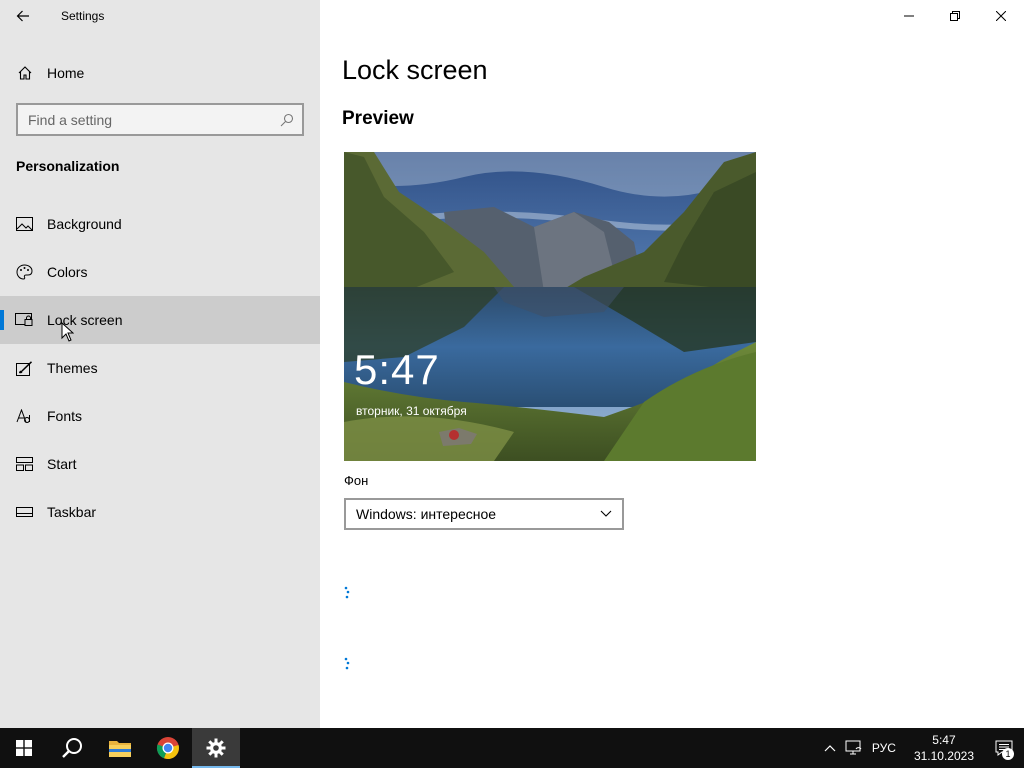 The image size is (1024, 768). Describe the element at coordinates (83, 16) in the screenshot. I see `app-title: Settings` at that location.